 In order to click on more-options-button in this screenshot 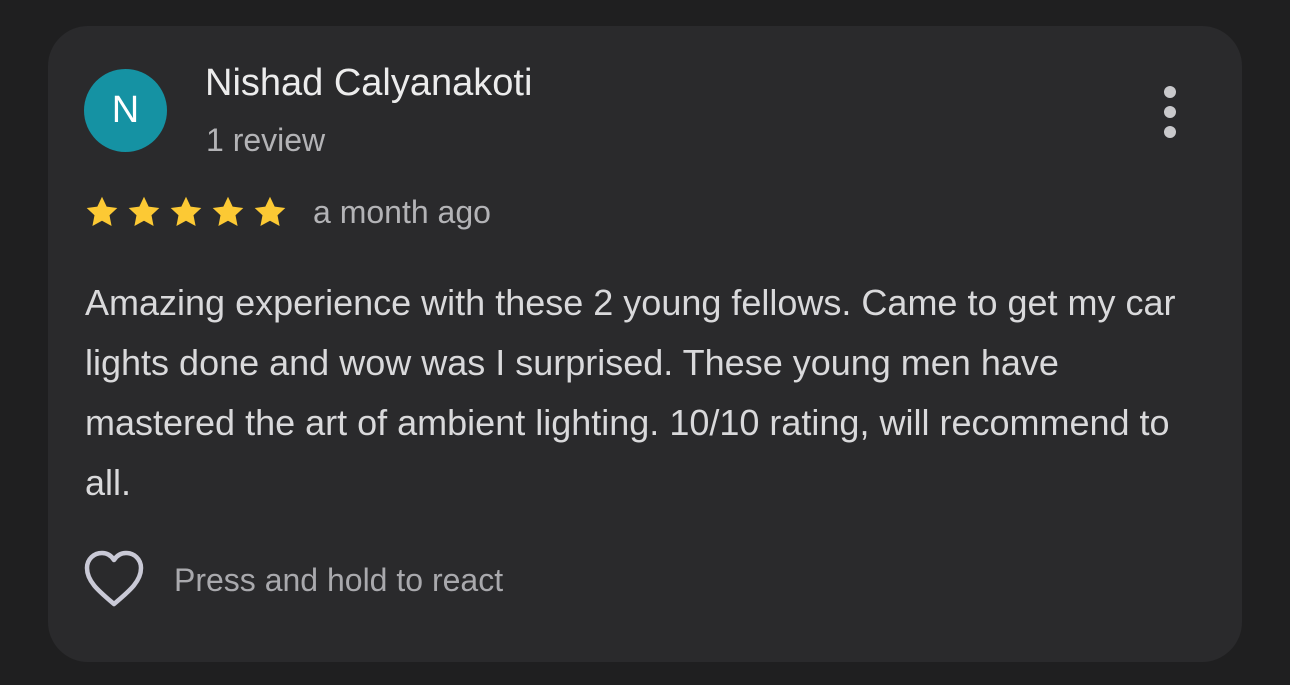, I will do `click(1170, 112)`.